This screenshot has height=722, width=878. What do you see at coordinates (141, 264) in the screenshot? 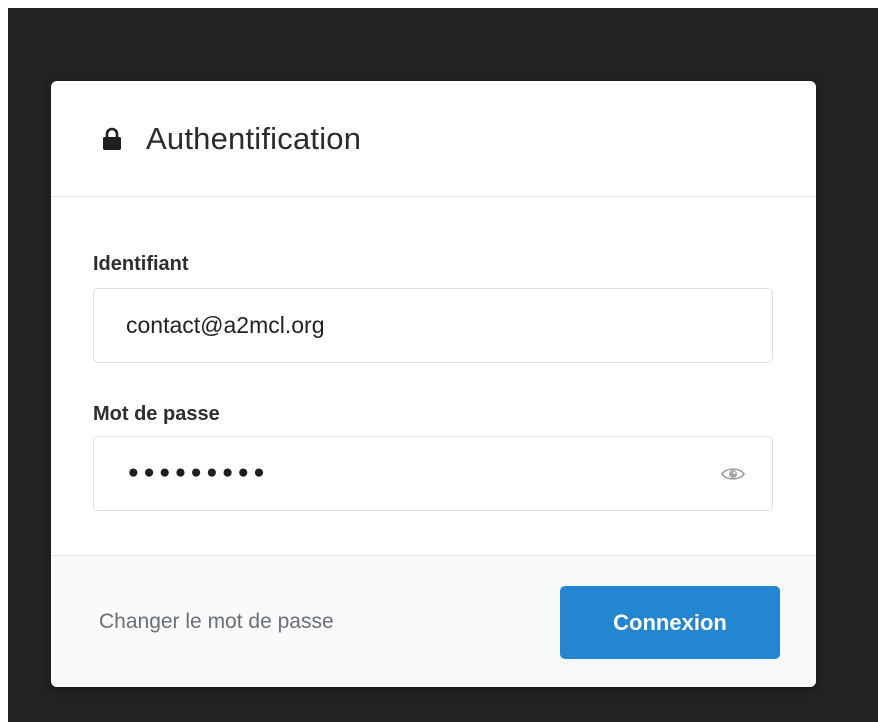
I see `username-label: Identifiant` at bounding box center [141, 264].